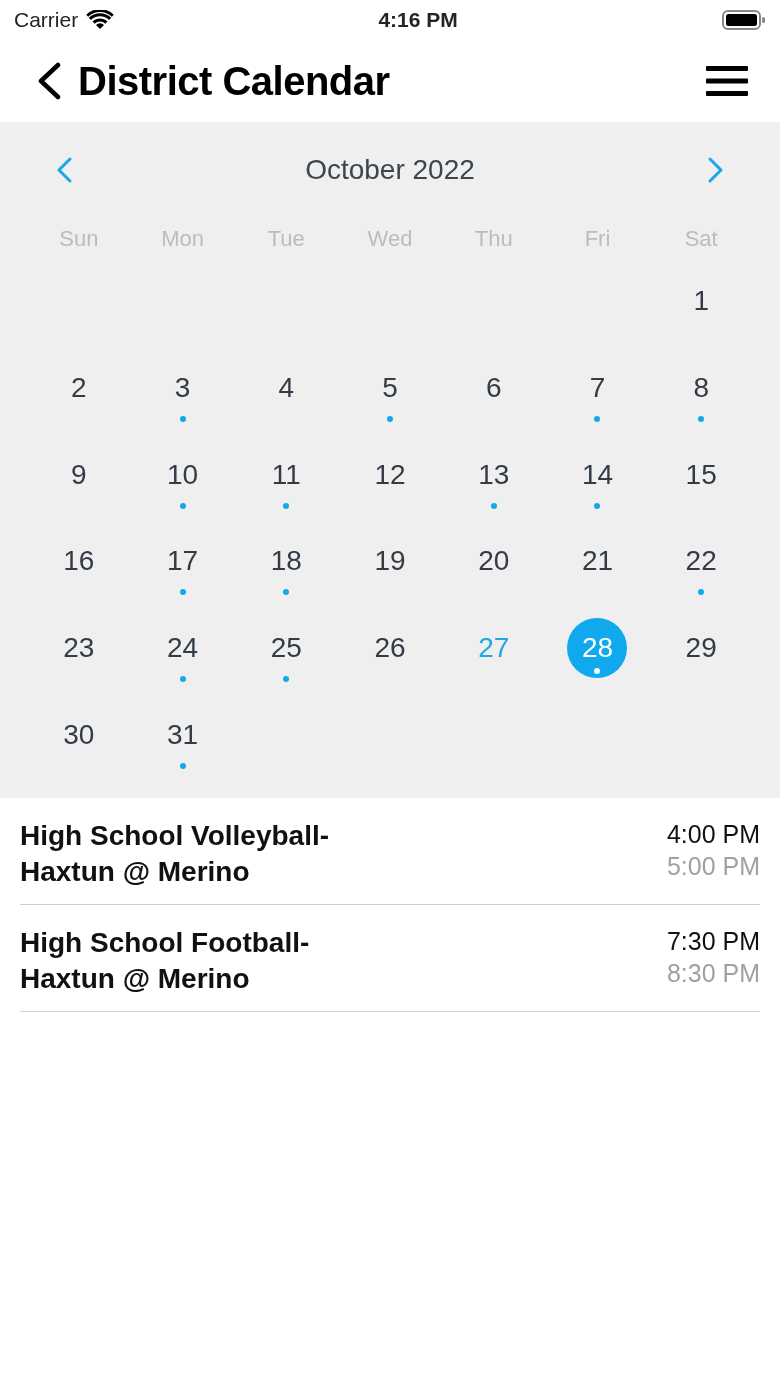  I want to click on day-cell: 4, so click(286, 388).